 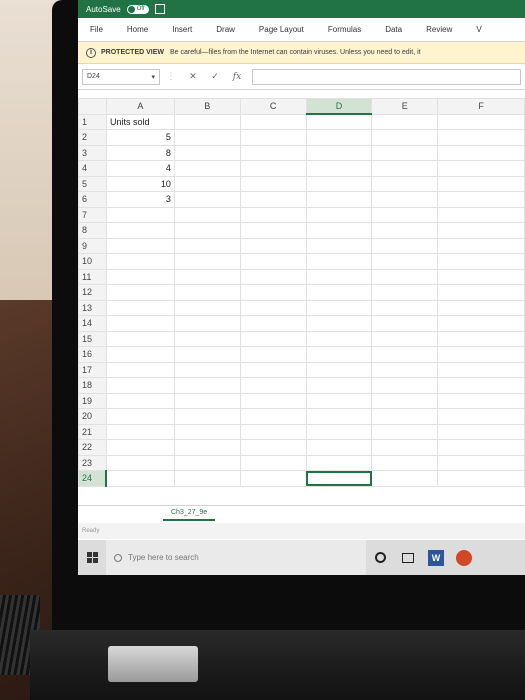 What do you see at coordinates (339, 152) in the screenshot?
I see `cell-d3` at bounding box center [339, 152].